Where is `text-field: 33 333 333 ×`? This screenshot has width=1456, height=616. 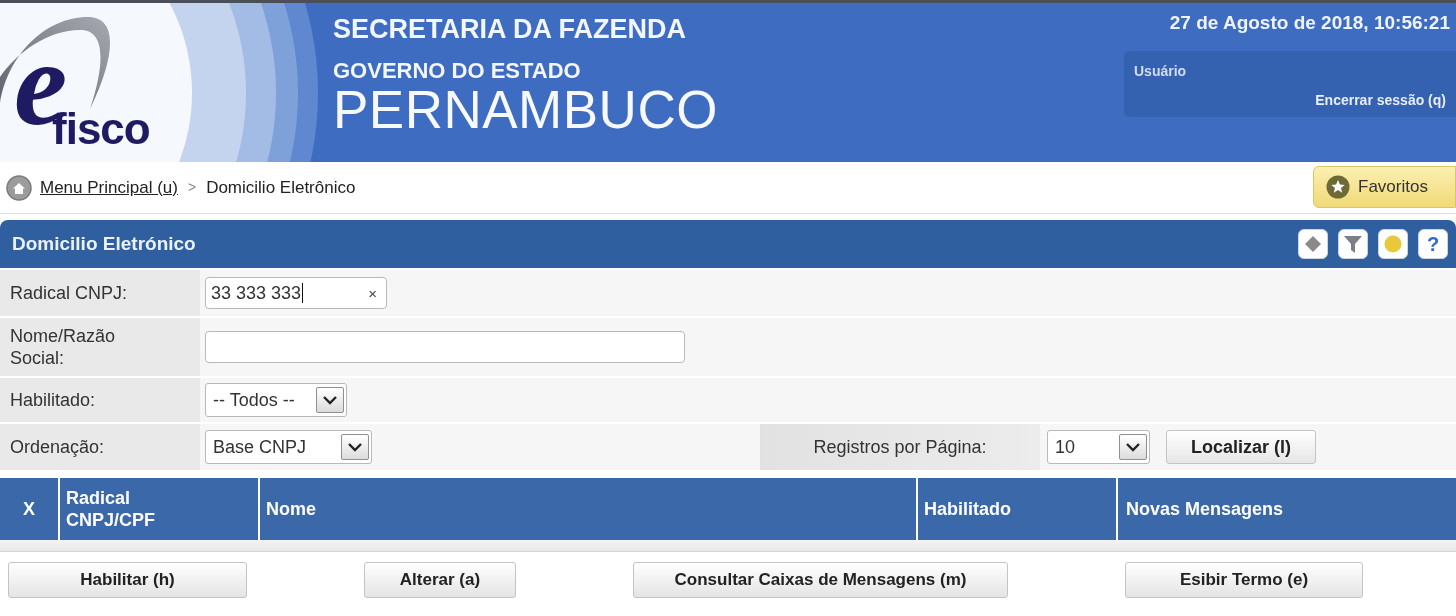 text-field: 33 333 333 × is located at coordinates (296, 293).